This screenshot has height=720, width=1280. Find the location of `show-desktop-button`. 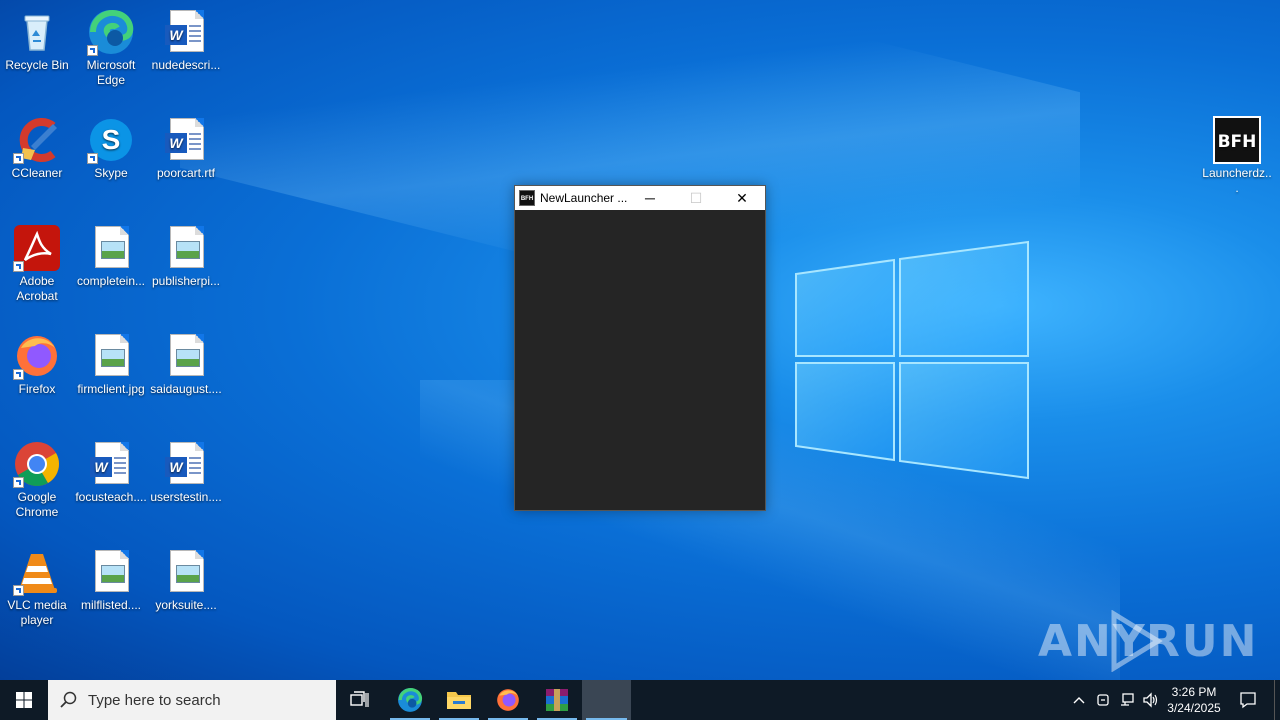

show-desktop-button is located at coordinates (1277, 700).